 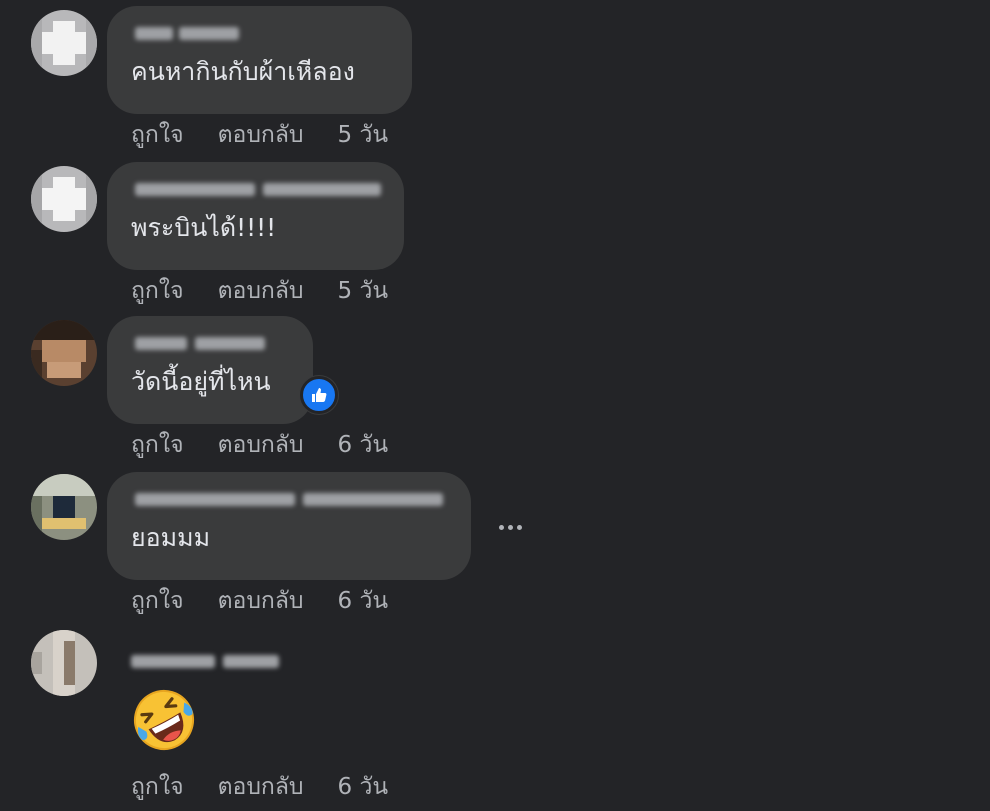 I want to click on comment-bubble: คนหากินกับผ้าเหีลอง, so click(x=259, y=60).